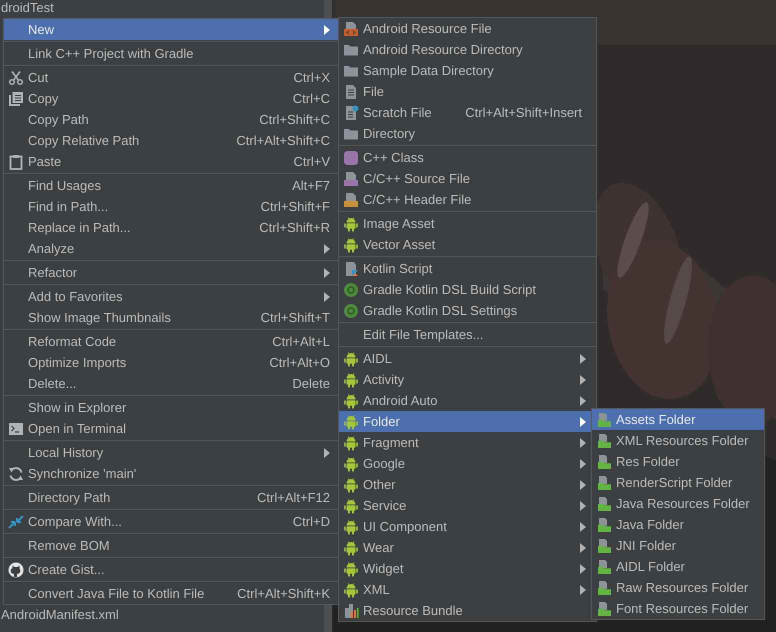 This screenshot has height=632, width=776. I want to click on menu-item: Copy Ctrl+C, so click(171, 98).